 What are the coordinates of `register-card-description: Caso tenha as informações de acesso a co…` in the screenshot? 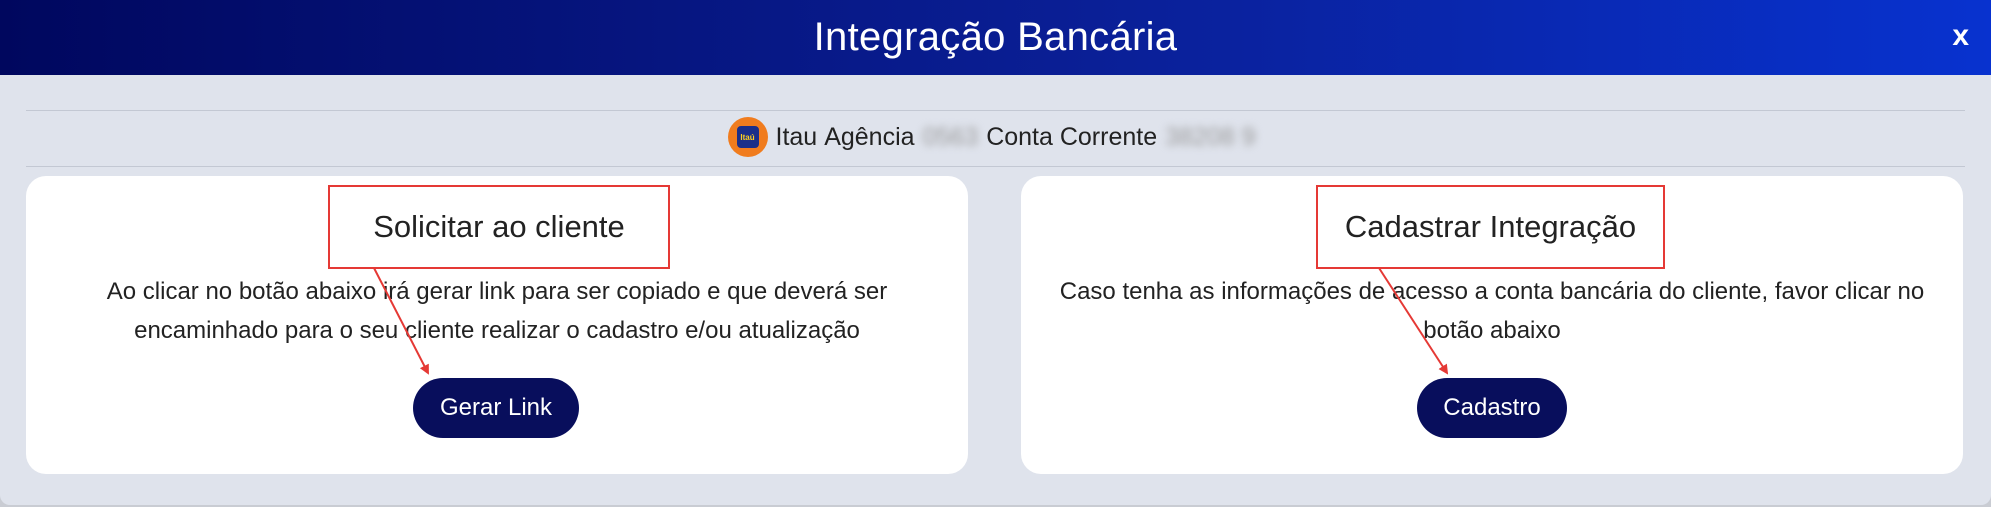 It's located at (1492, 311).